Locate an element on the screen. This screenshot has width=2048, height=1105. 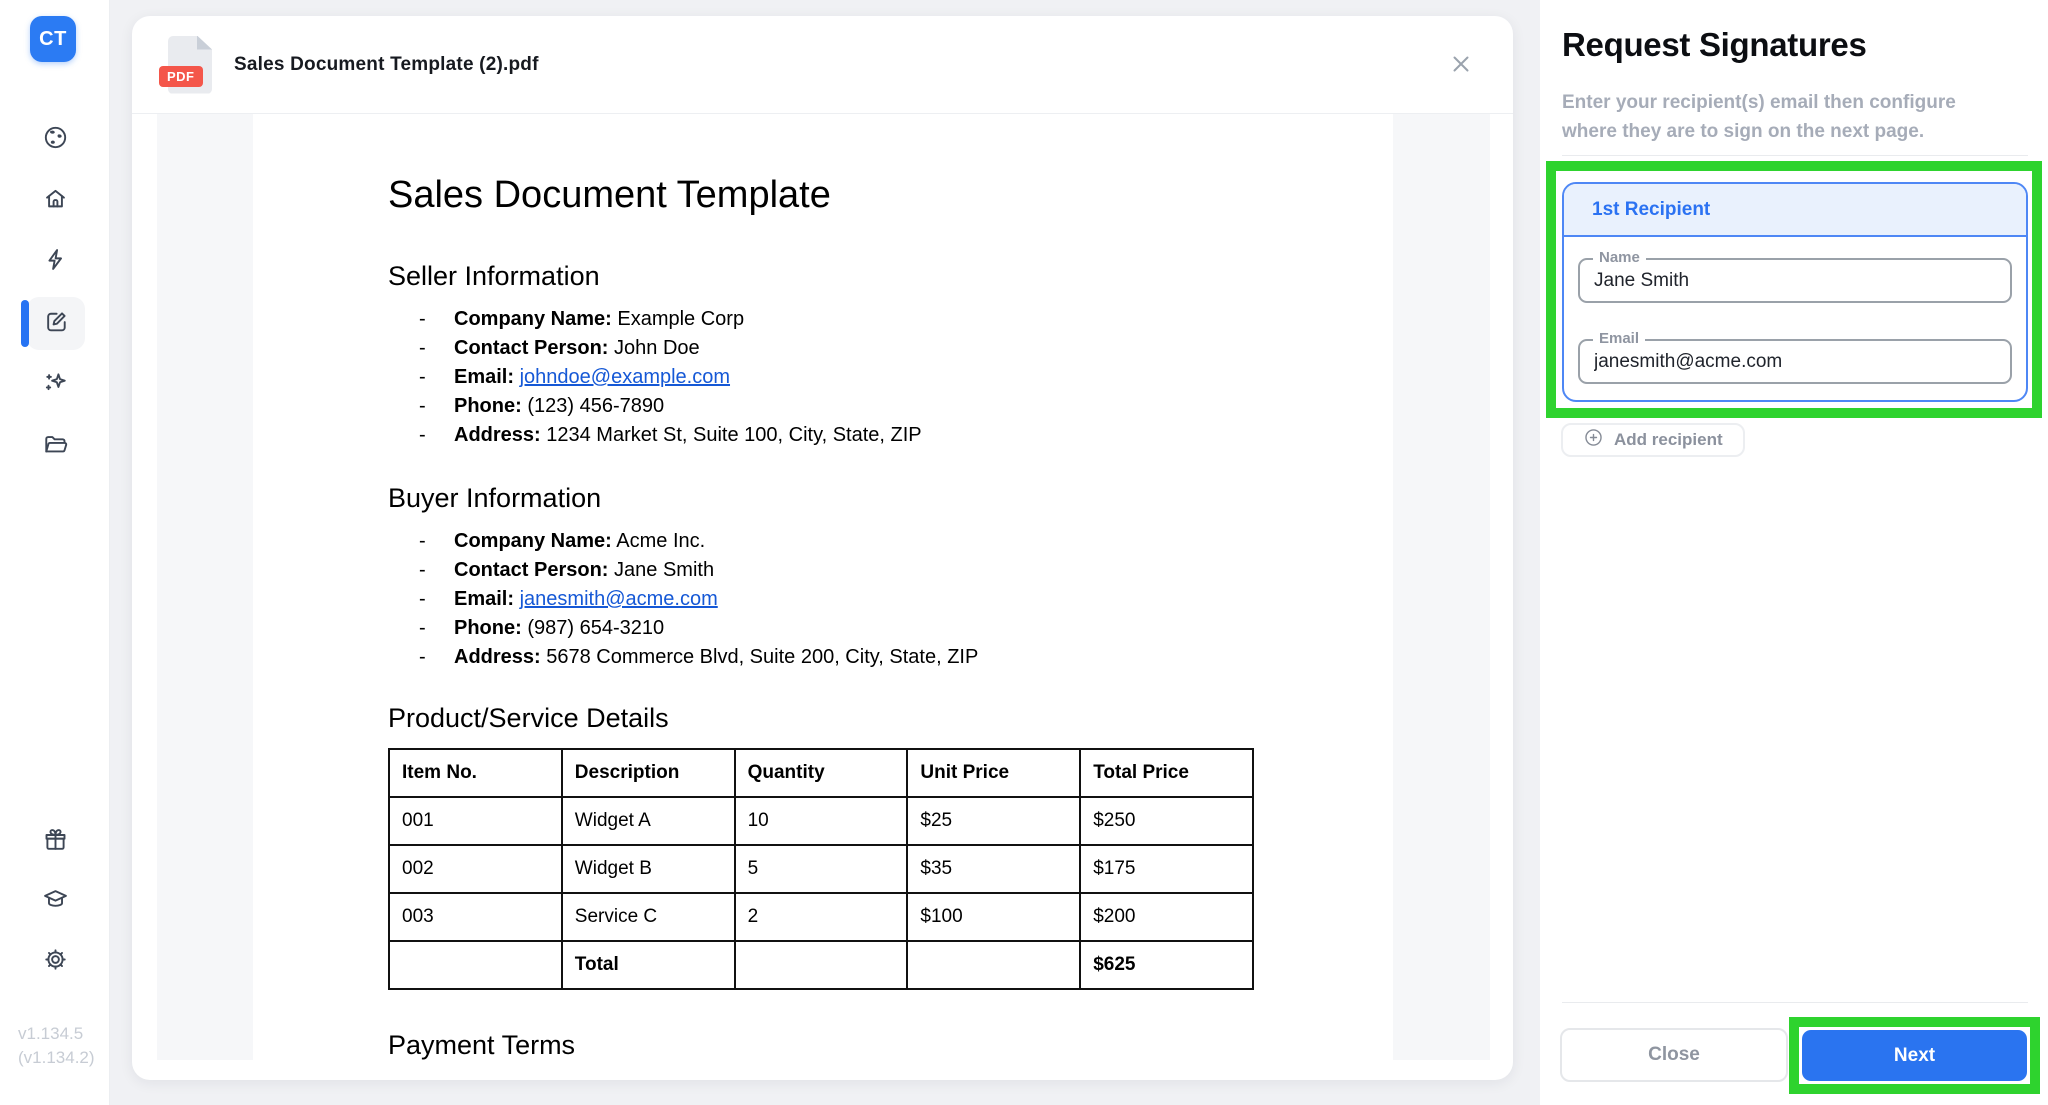
graduation-cap-icon is located at coordinates (55, 902).